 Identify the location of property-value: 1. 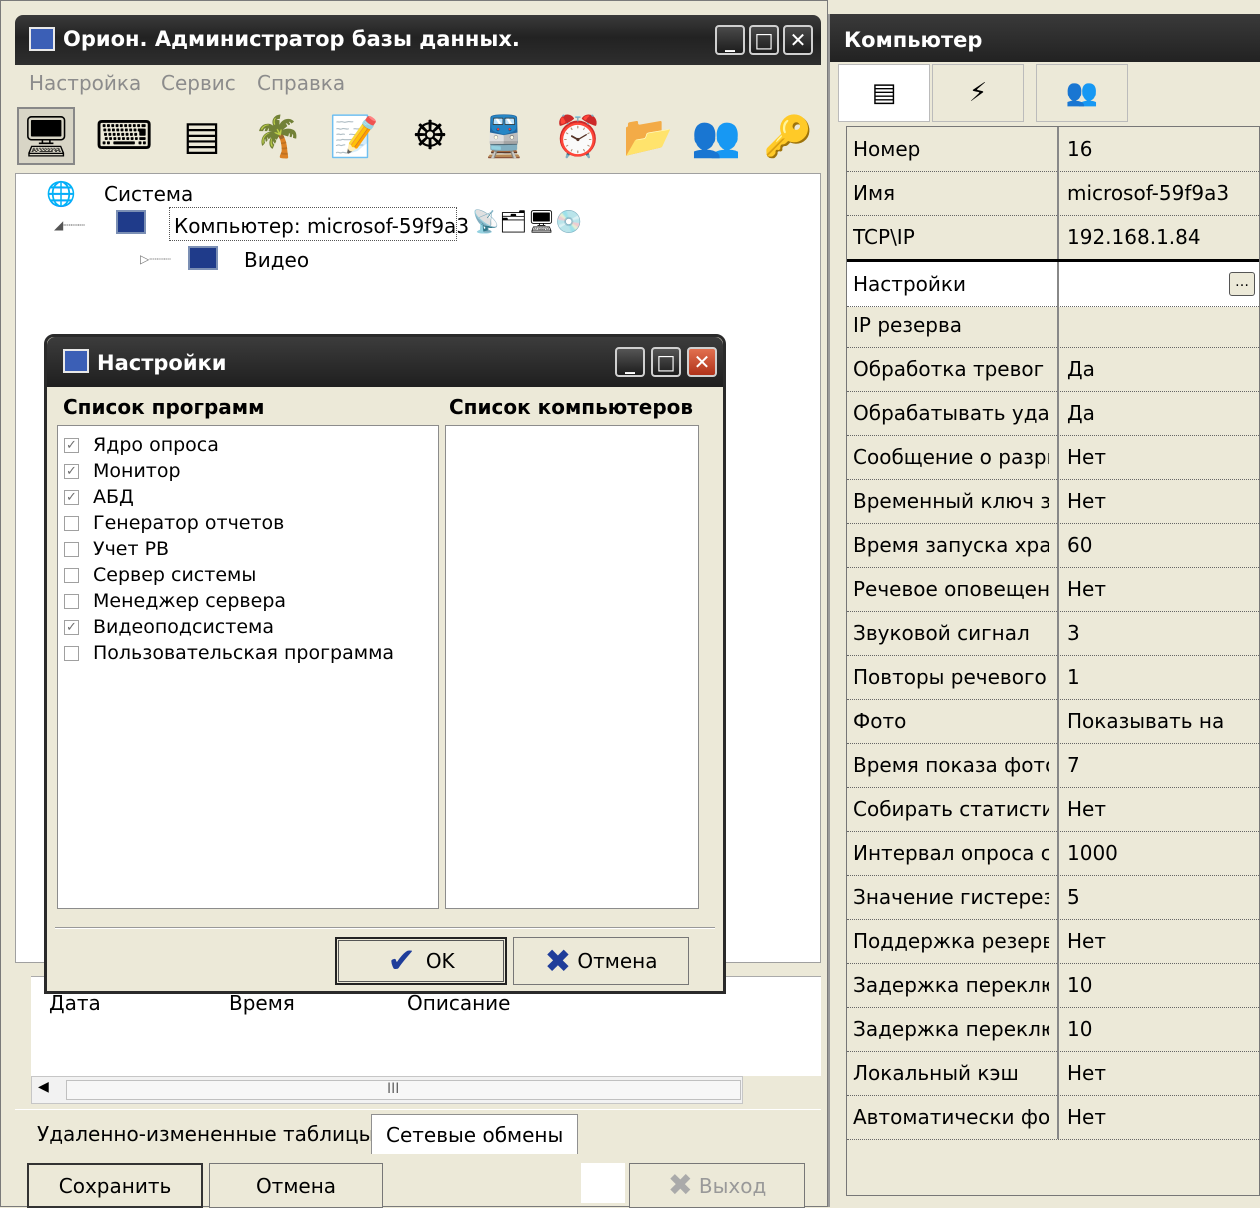
(1160, 677).